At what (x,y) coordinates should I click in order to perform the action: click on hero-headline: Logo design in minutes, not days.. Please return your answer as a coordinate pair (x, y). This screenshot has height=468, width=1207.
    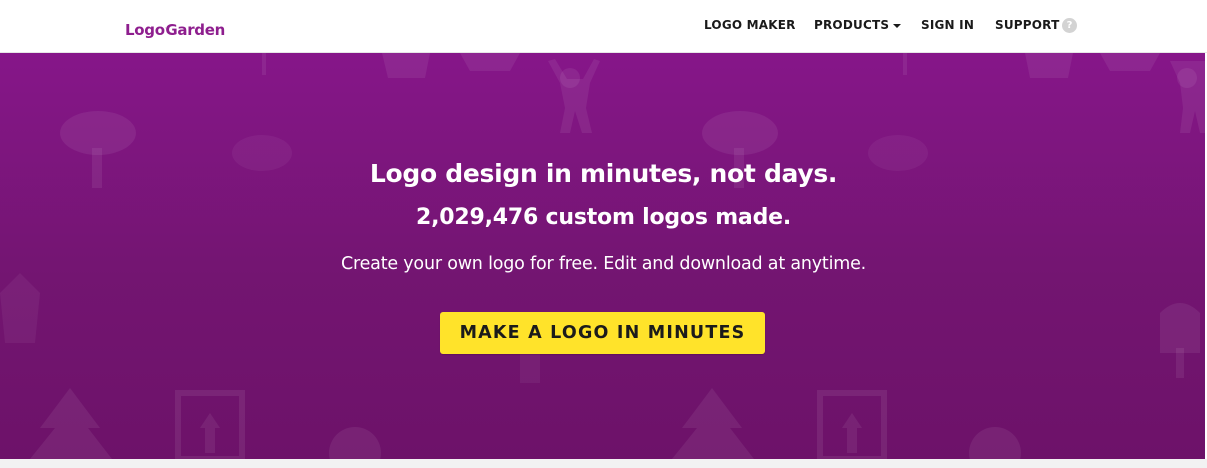
    Looking at the image, I should click on (603, 173).